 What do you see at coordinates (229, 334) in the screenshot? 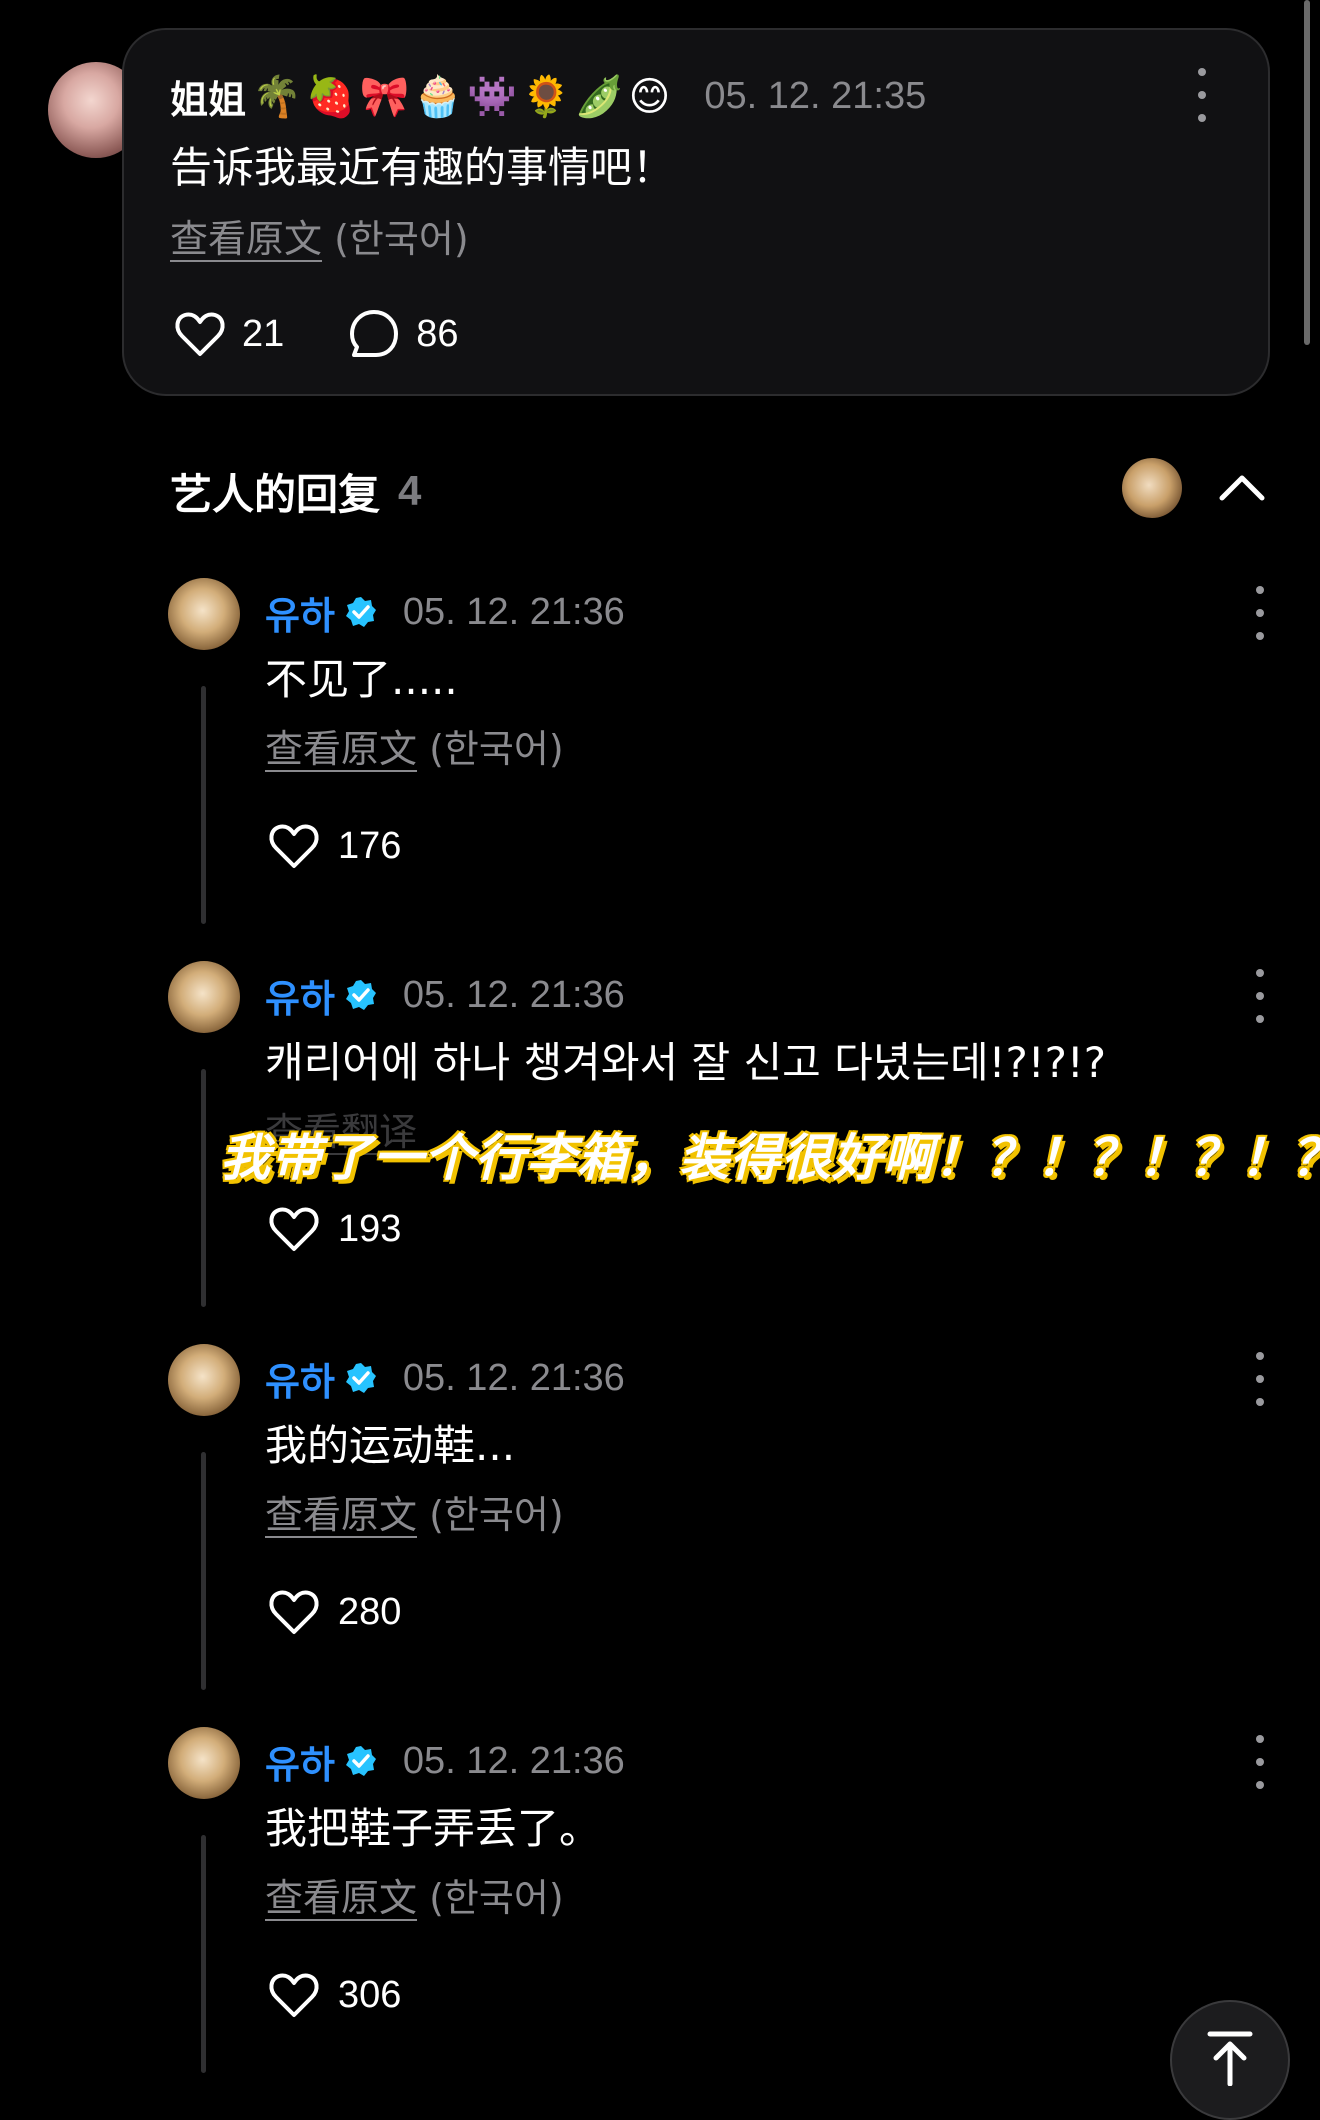
I see `post-like-button: 21` at bounding box center [229, 334].